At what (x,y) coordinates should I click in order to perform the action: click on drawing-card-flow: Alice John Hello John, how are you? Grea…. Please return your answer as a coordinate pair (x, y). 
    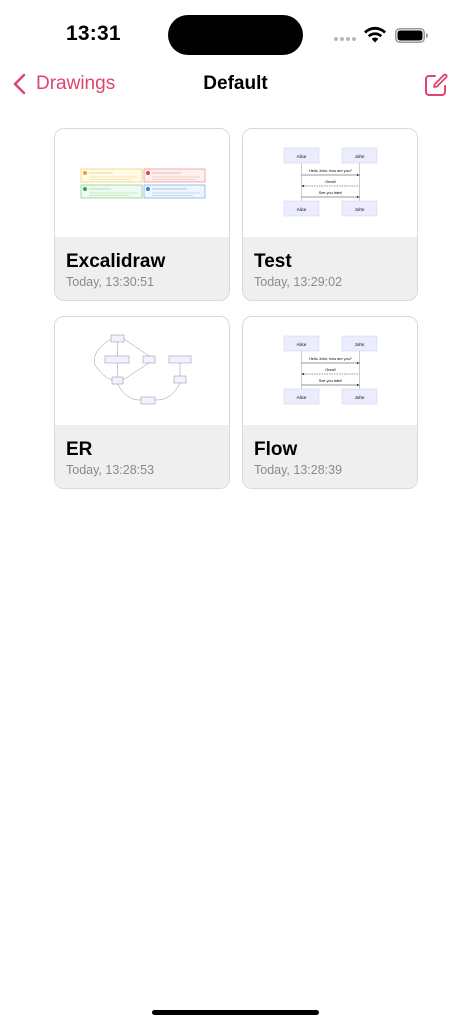
    Looking at the image, I should click on (330, 402).